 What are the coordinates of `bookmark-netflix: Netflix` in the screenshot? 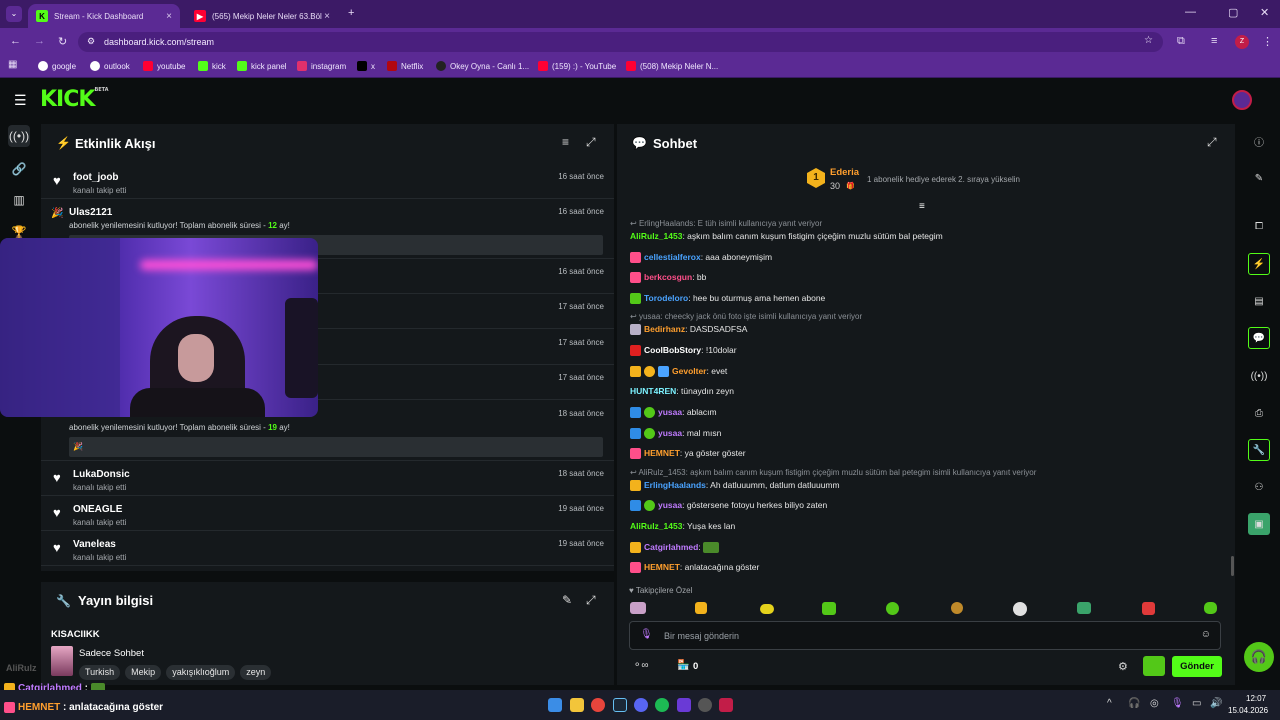 It's located at (405, 66).